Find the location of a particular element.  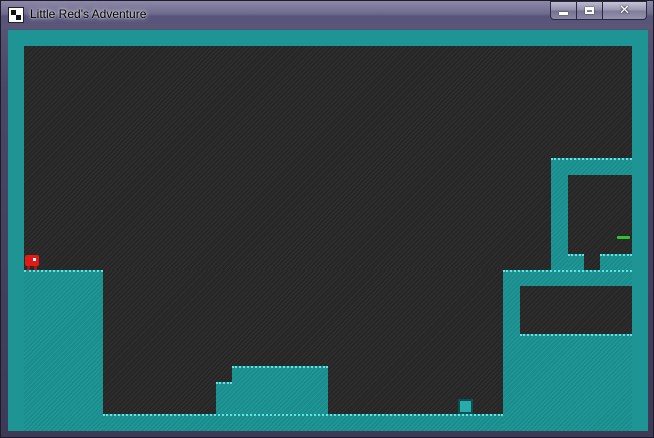

minimize-icon is located at coordinates (563, 13).